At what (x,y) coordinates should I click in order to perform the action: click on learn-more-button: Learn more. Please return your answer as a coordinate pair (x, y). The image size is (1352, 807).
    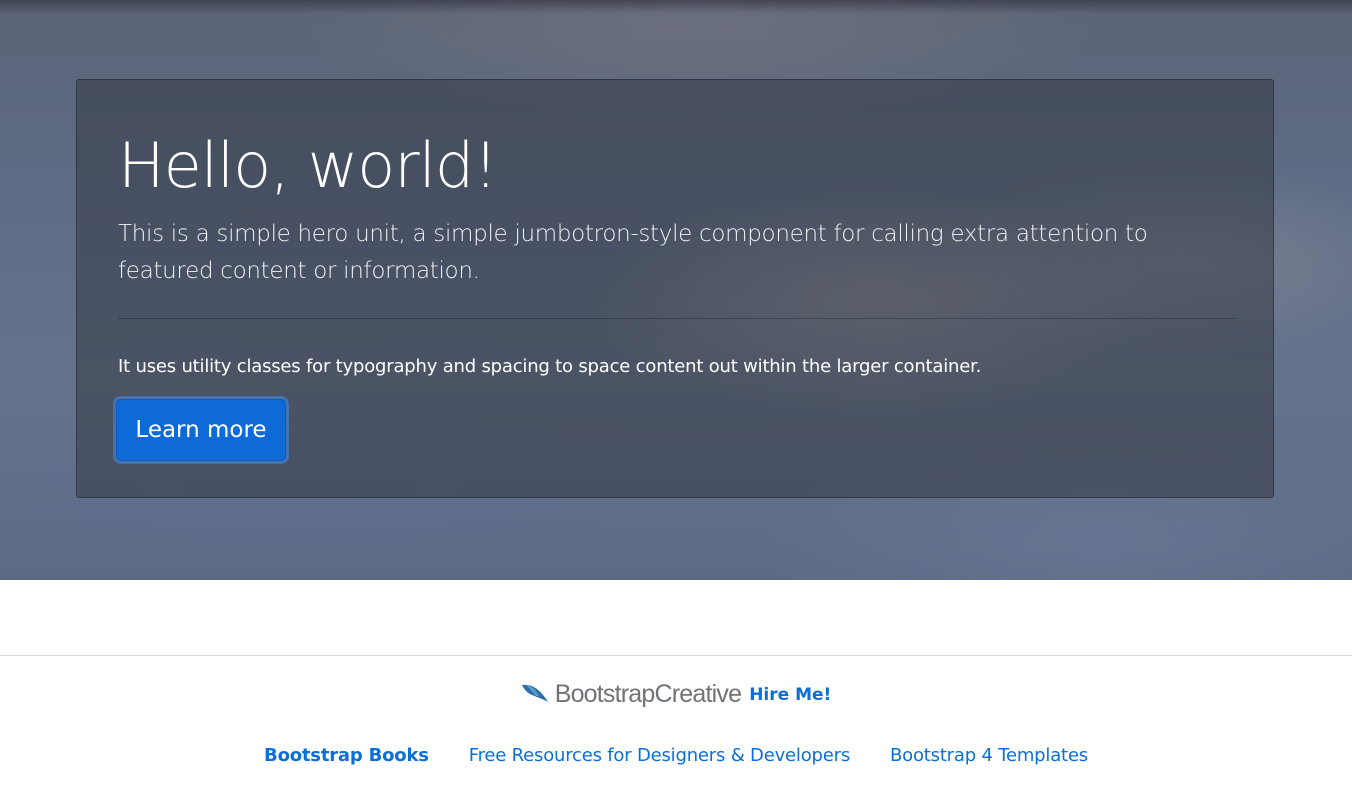
    Looking at the image, I should click on (201, 430).